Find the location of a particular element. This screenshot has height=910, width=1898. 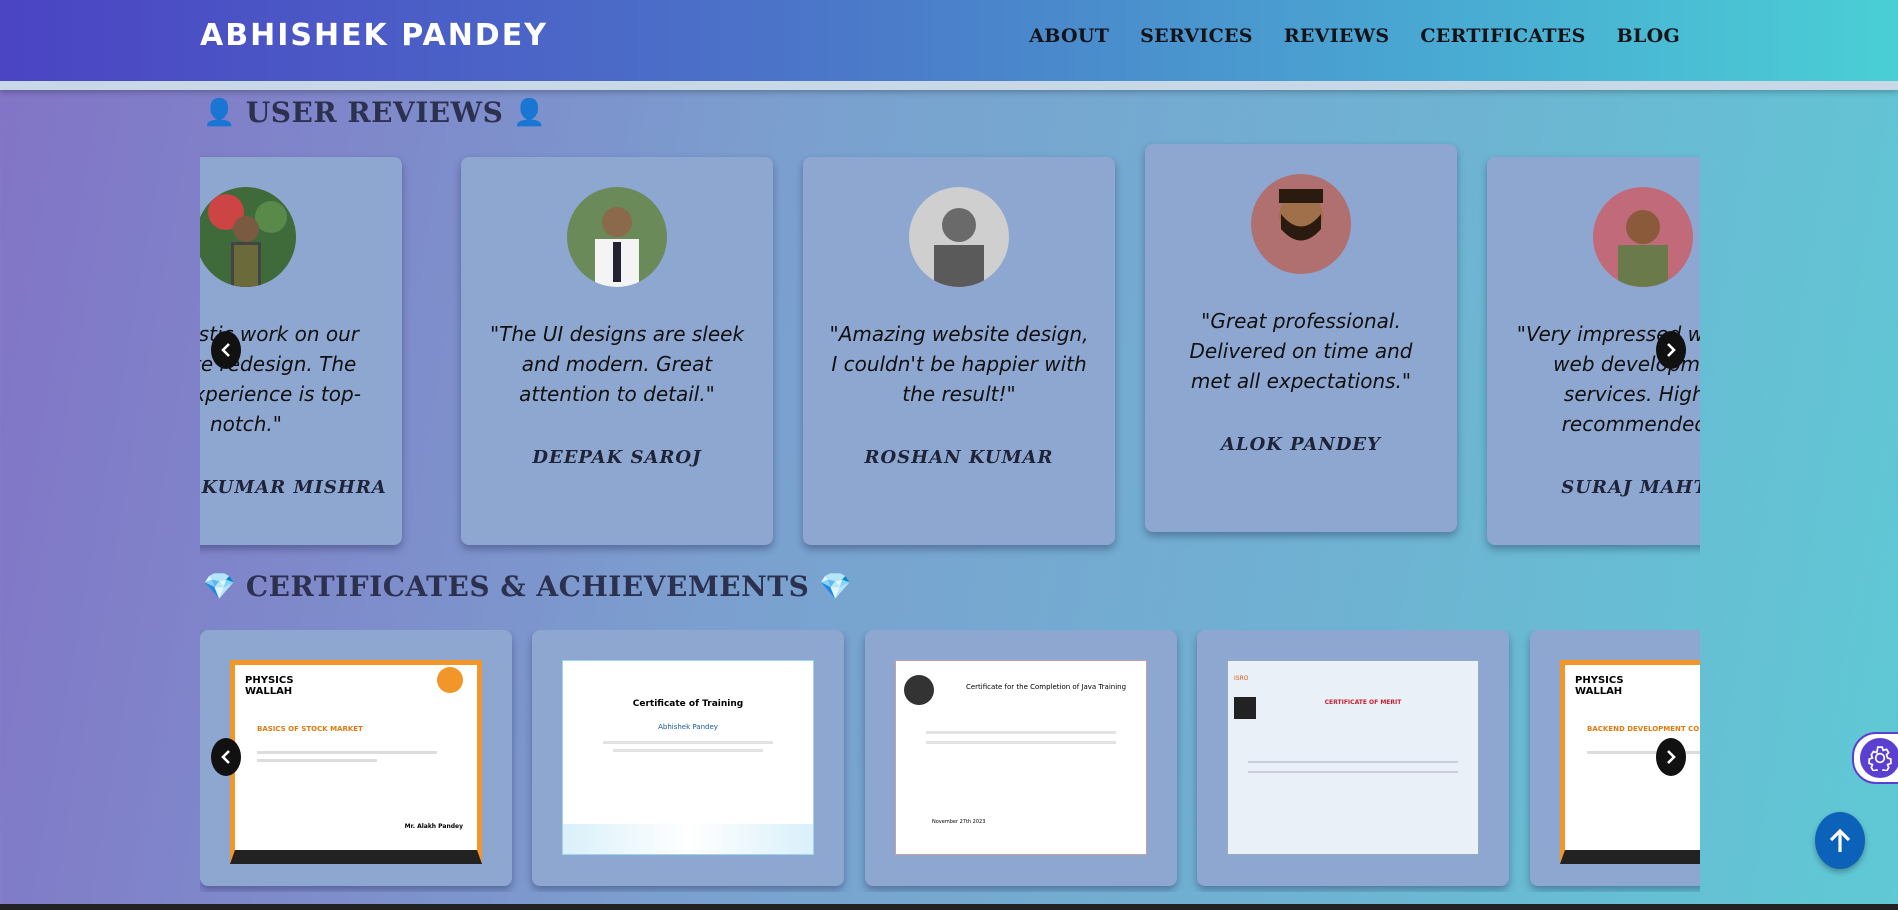

certificates-next-button is located at coordinates (1671, 757).